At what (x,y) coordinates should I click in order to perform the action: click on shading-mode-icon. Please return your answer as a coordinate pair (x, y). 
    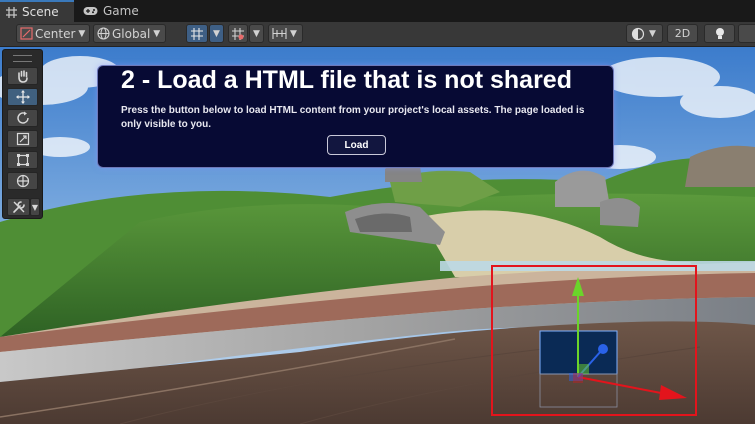
    Looking at the image, I should click on (638, 33).